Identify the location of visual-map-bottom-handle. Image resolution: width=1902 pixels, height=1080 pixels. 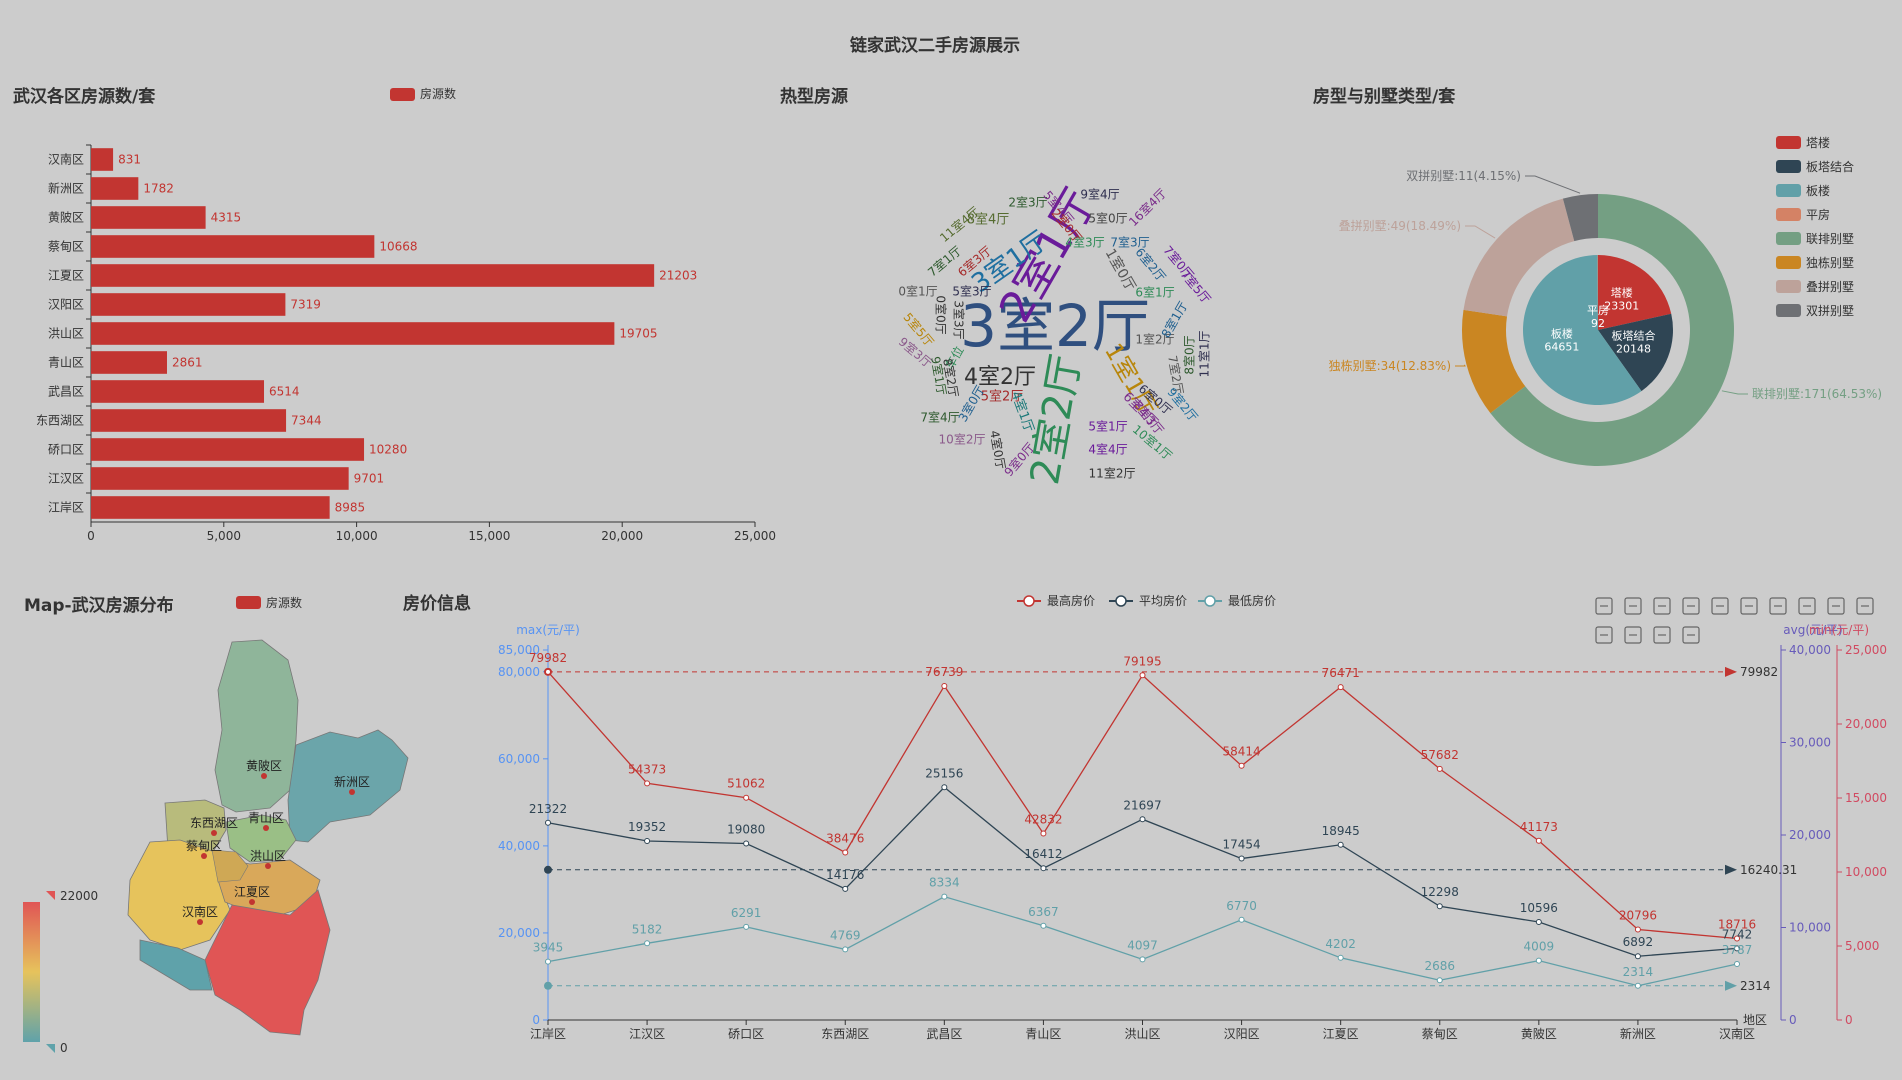
(50, 1048).